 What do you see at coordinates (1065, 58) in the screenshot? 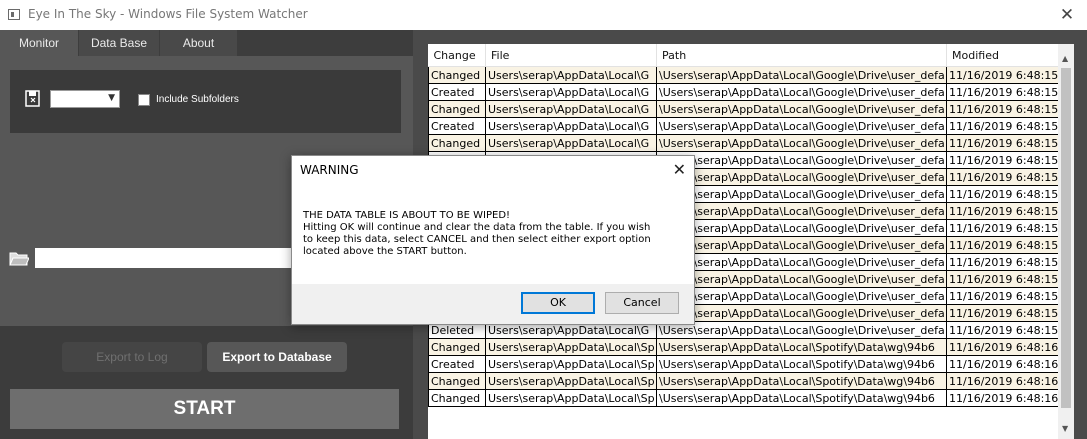
I see `scroll-up-icon: ▲` at bounding box center [1065, 58].